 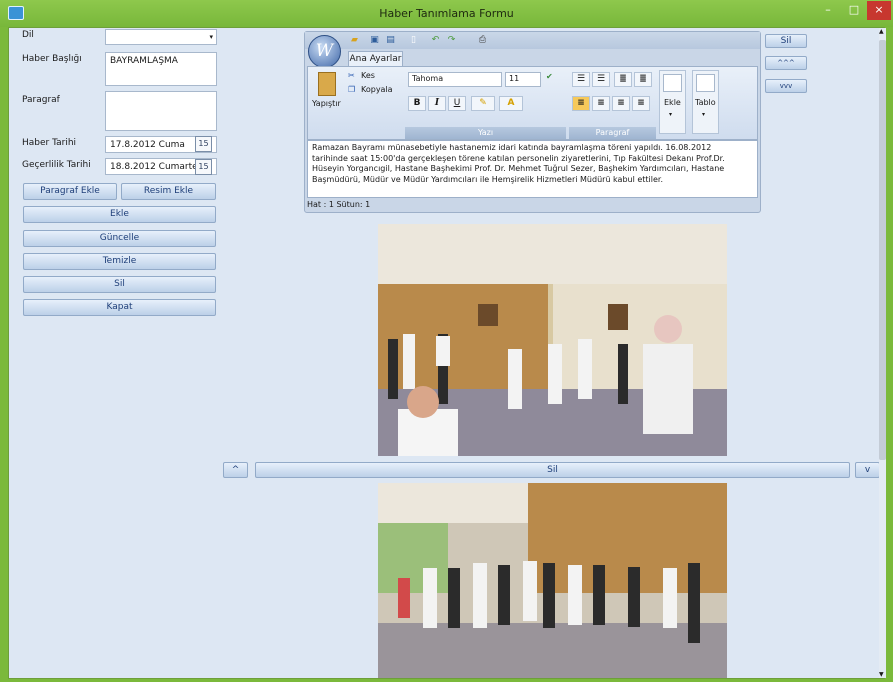 I want to click on application-orb-button: W, so click(x=324, y=51).